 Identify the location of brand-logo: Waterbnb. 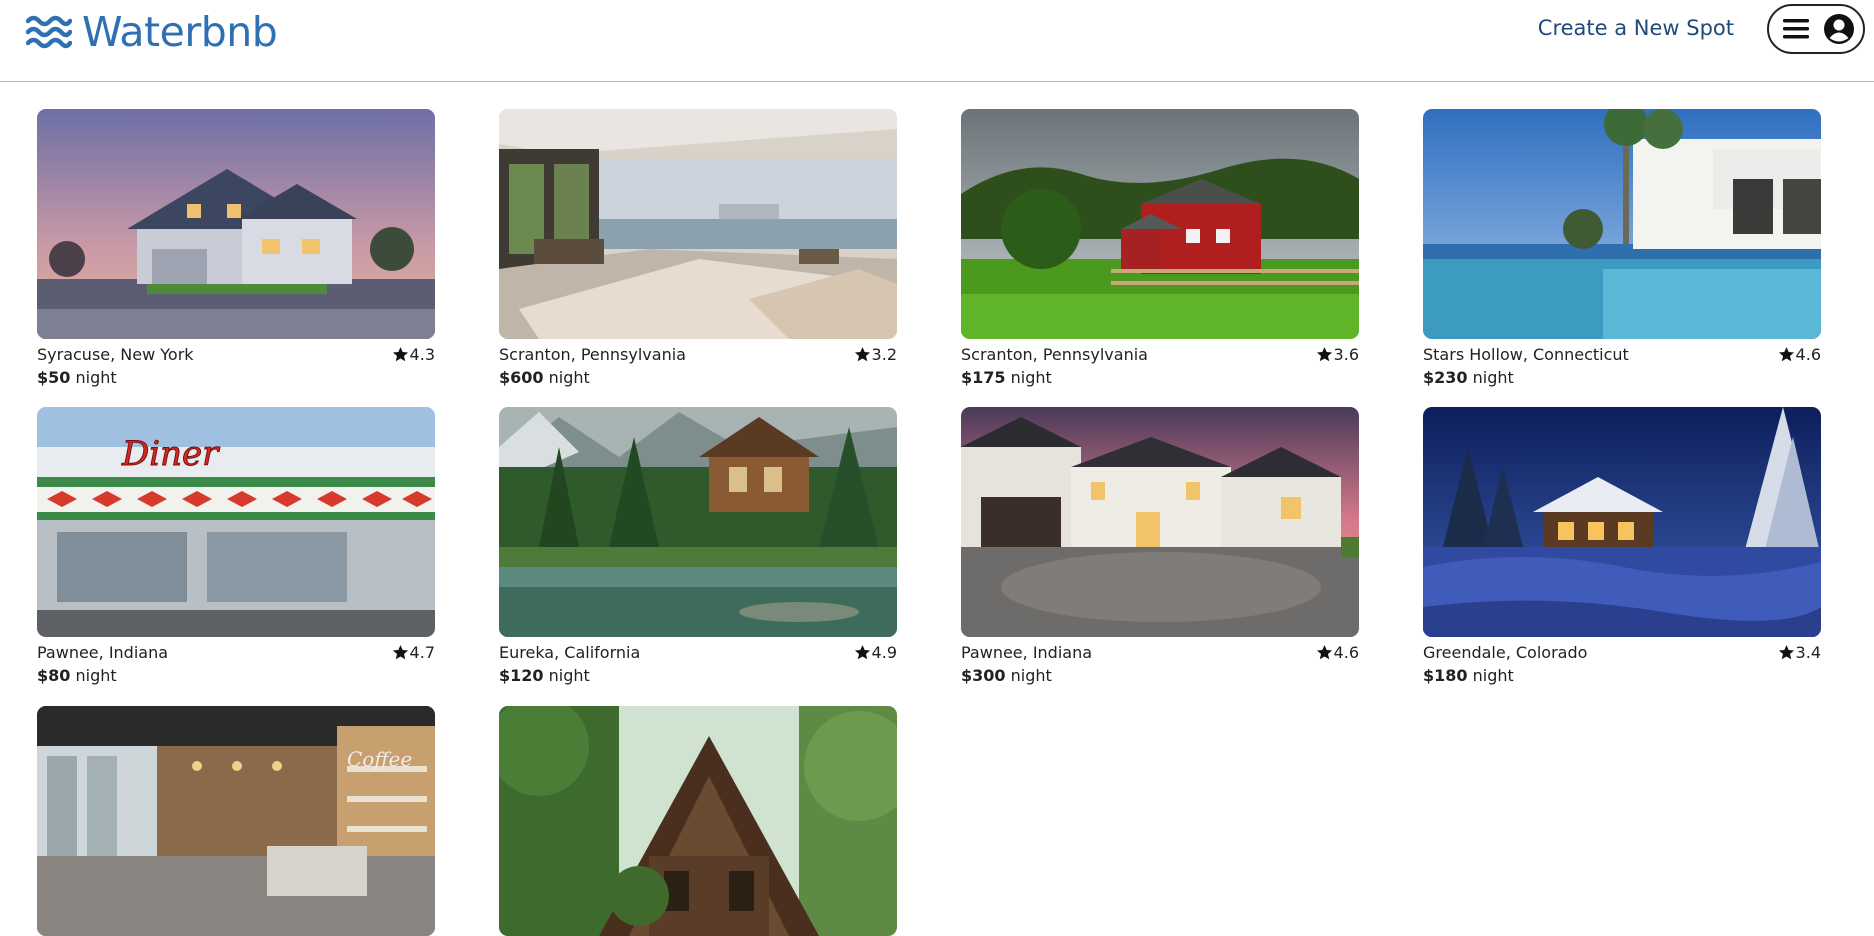
(152, 32).